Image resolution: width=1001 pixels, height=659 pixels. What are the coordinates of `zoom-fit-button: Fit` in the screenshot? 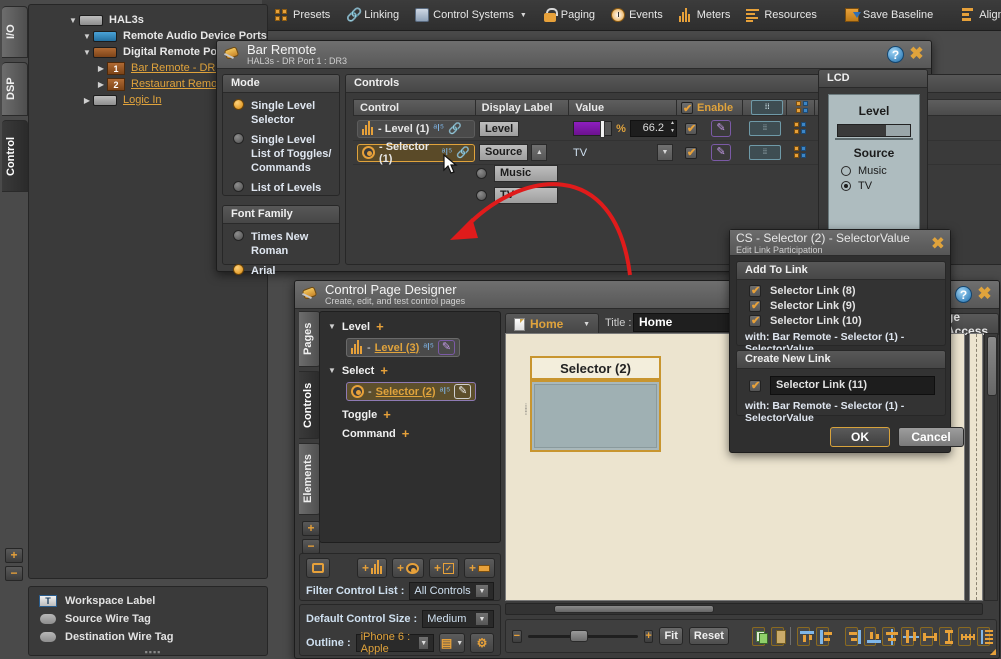 It's located at (671, 636).